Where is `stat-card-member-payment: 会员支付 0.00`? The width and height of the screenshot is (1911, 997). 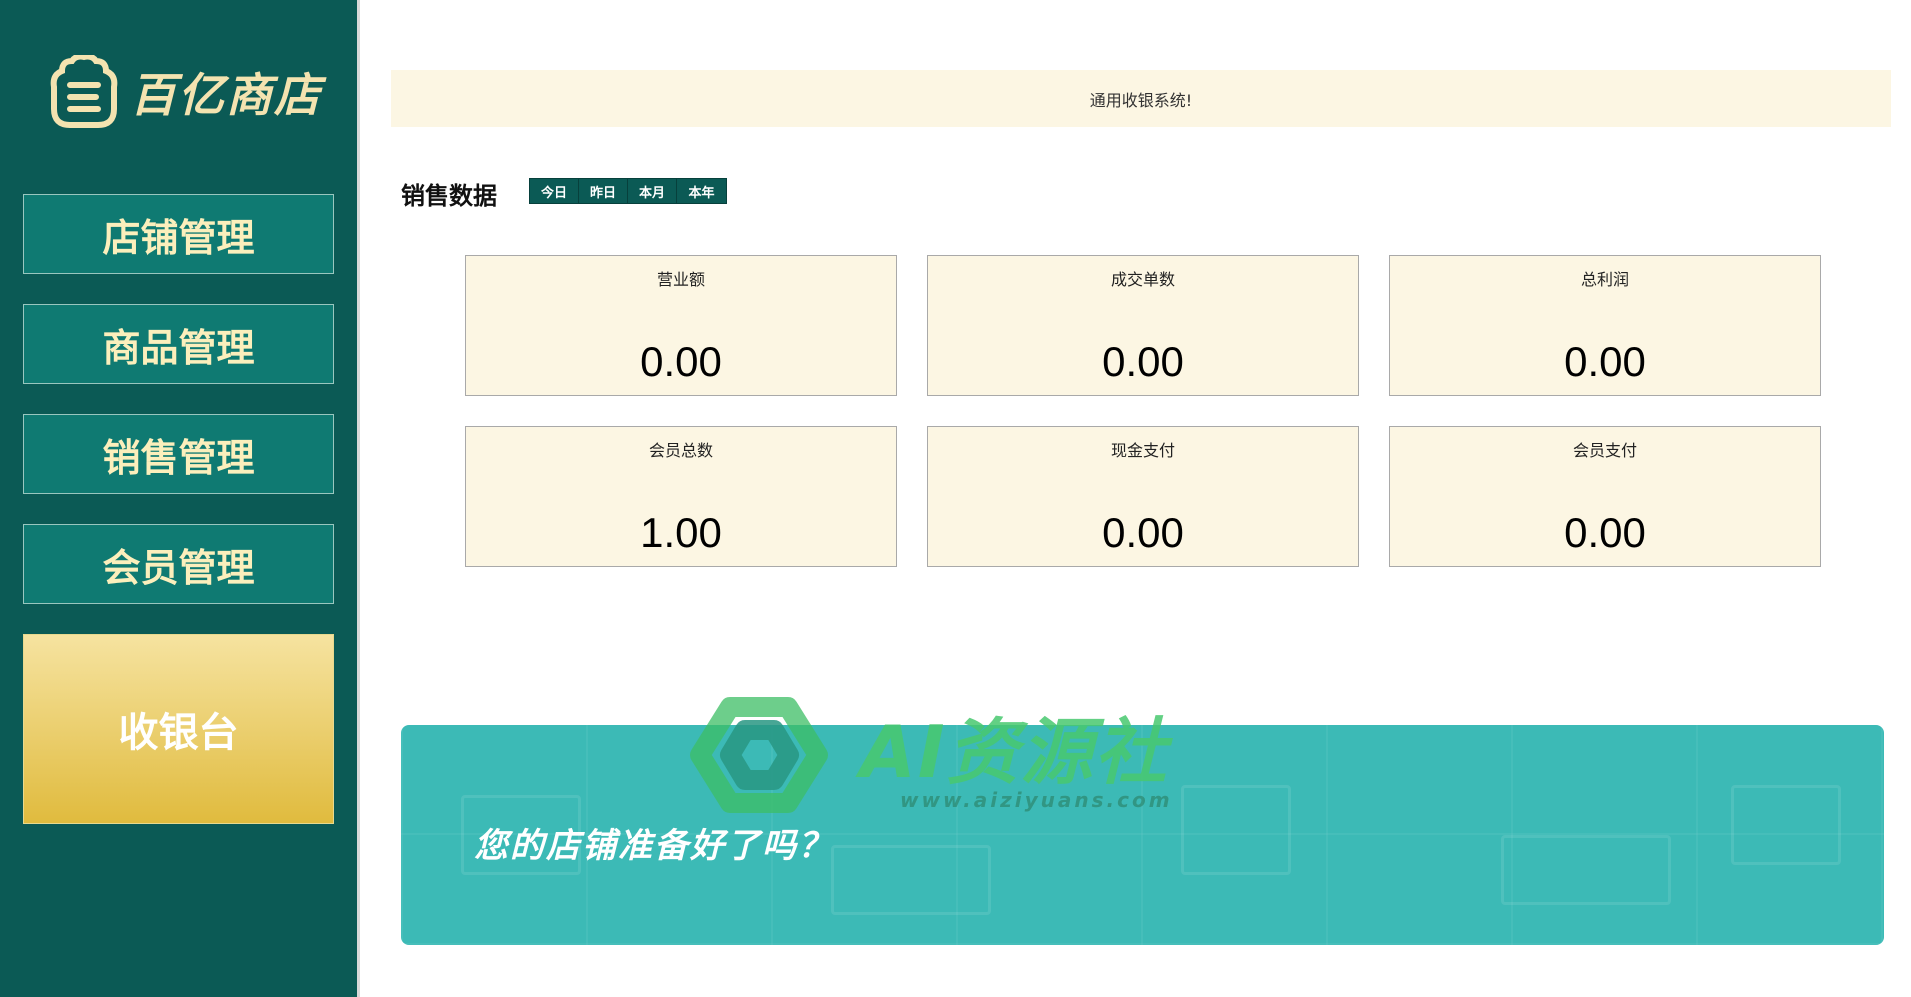 stat-card-member-payment: 会员支付 0.00 is located at coordinates (1605, 496).